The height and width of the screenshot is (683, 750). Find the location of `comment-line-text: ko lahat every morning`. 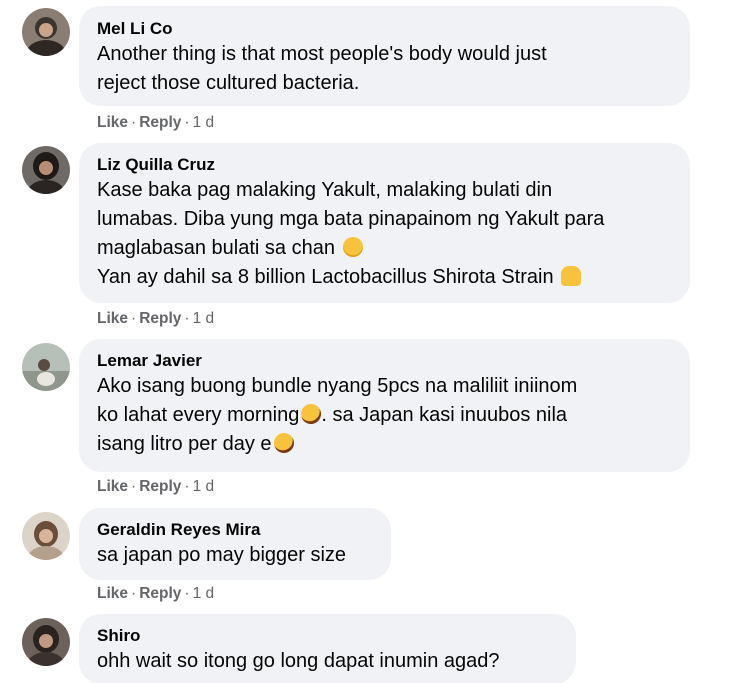

comment-line-text: ko lahat every morning is located at coordinates (198, 415).